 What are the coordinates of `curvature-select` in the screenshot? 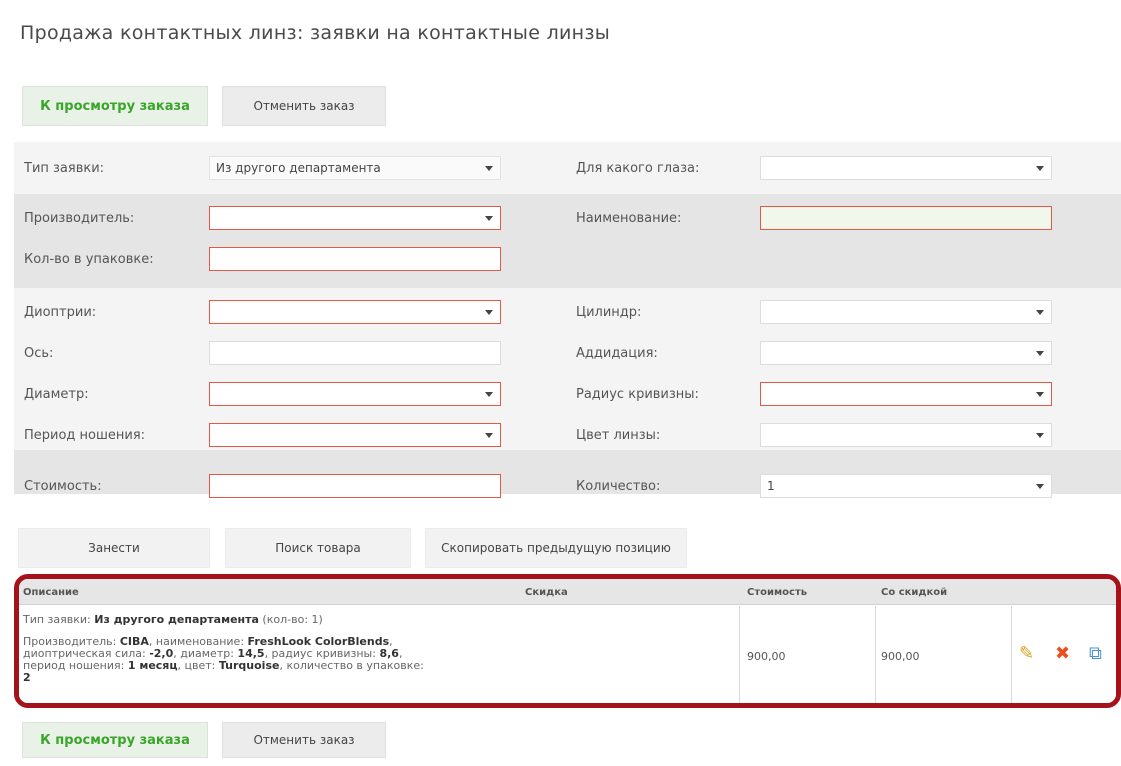 It's located at (906, 394).